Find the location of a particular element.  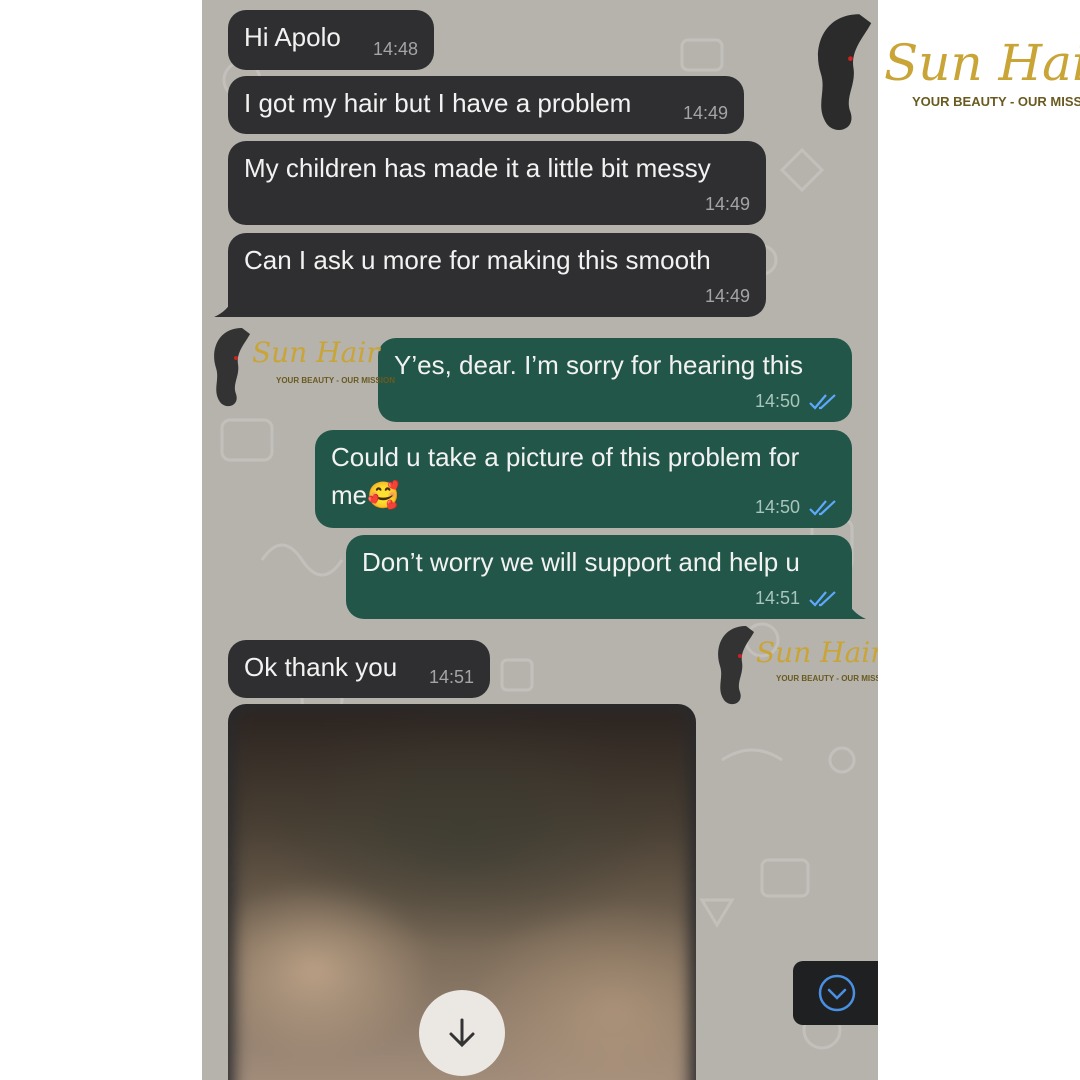

incoming-message: Hi Apolo 14:48 is located at coordinates (331, 40).